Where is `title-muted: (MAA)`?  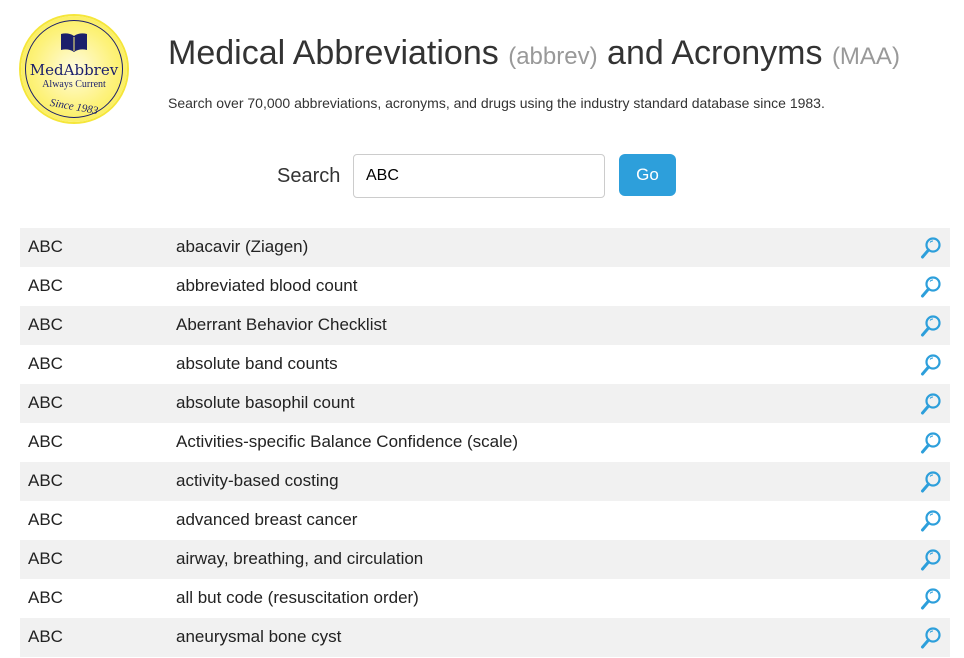
title-muted: (MAA) is located at coordinates (865, 56).